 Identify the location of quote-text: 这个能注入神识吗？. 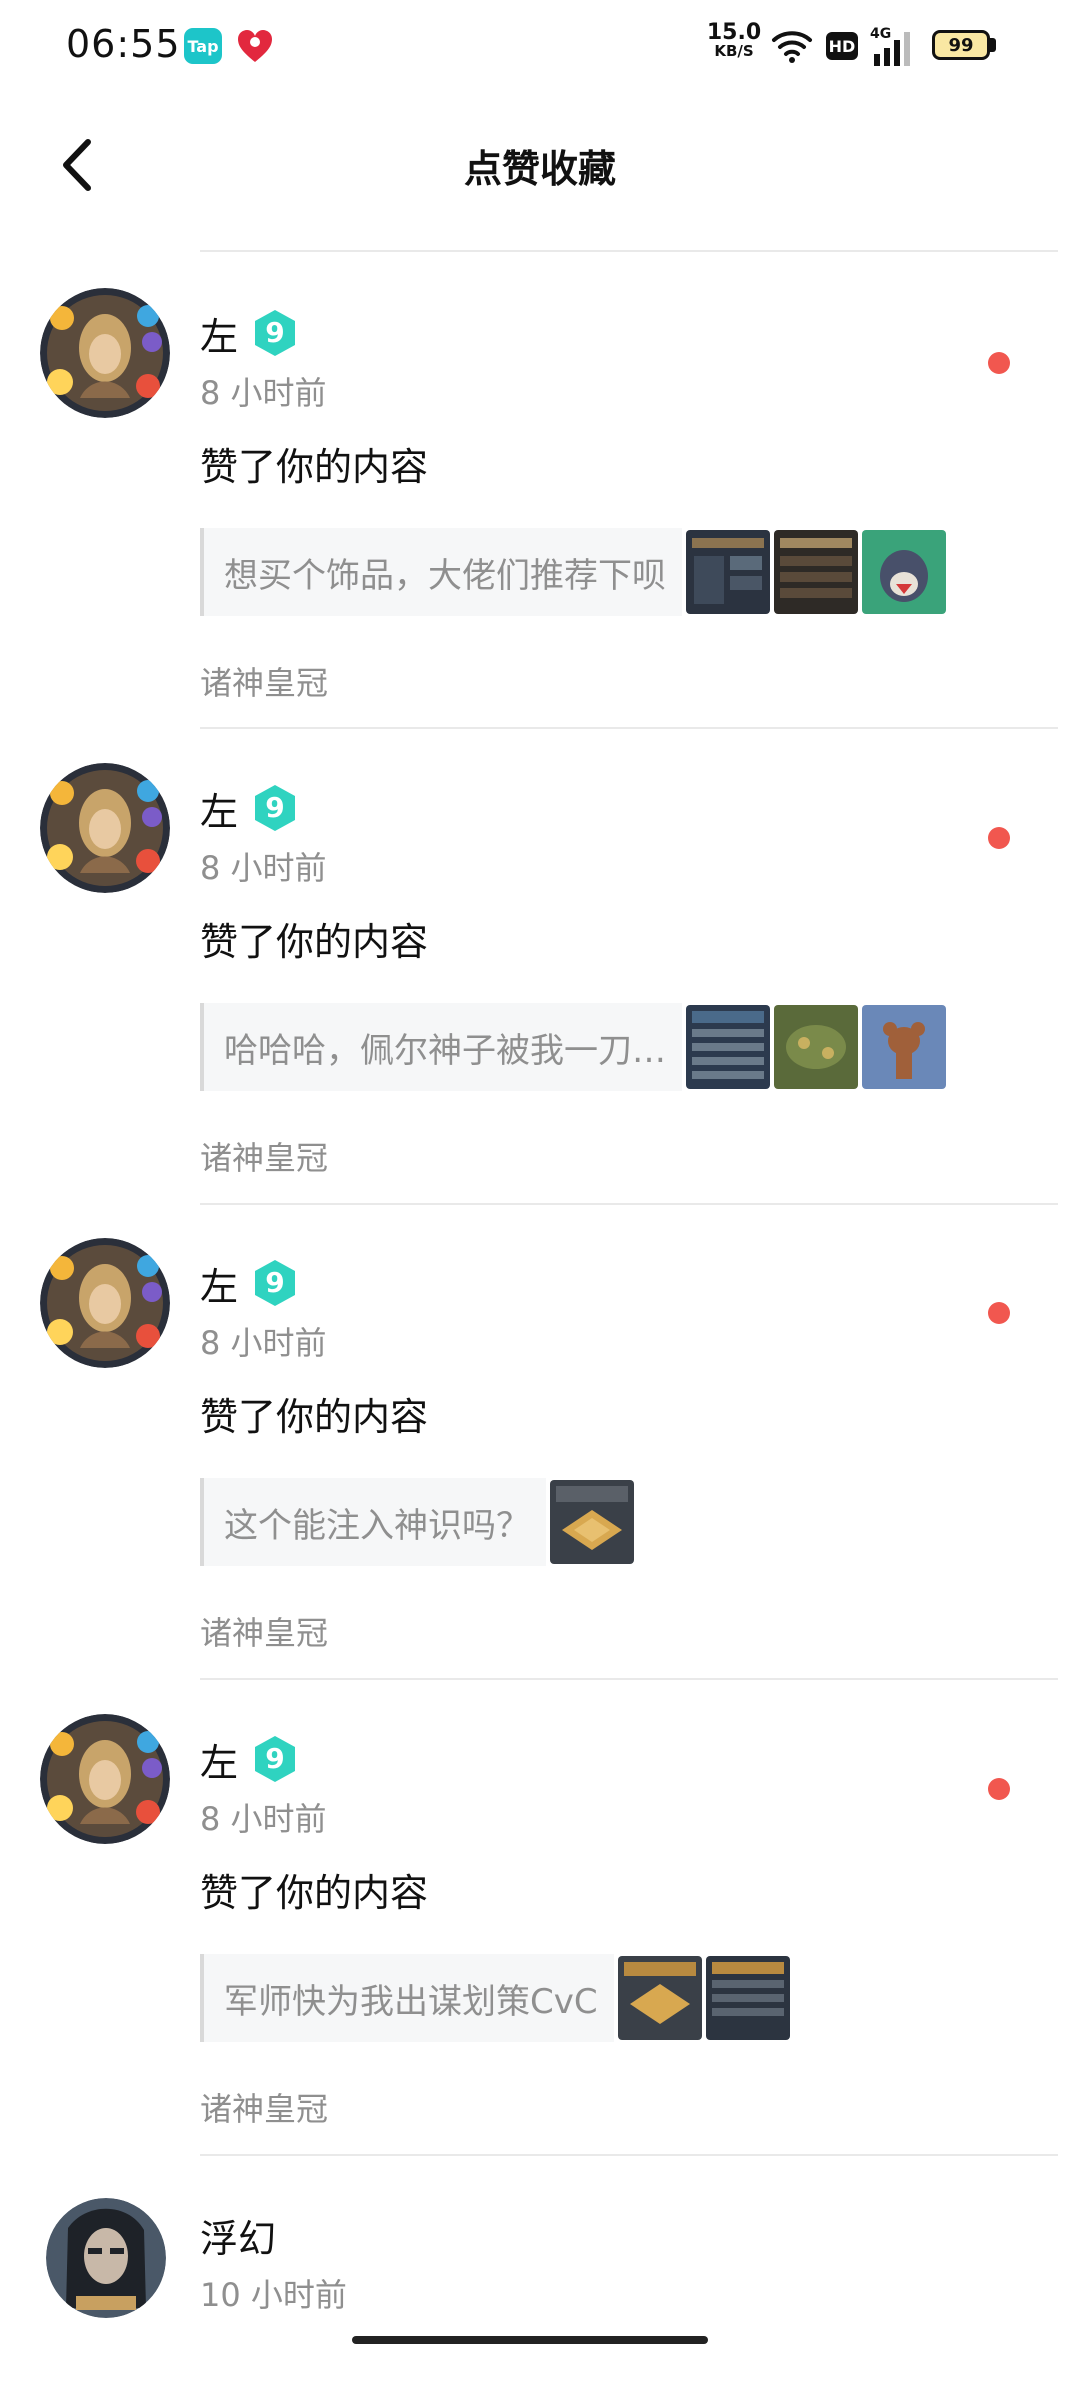
(377, 1525).